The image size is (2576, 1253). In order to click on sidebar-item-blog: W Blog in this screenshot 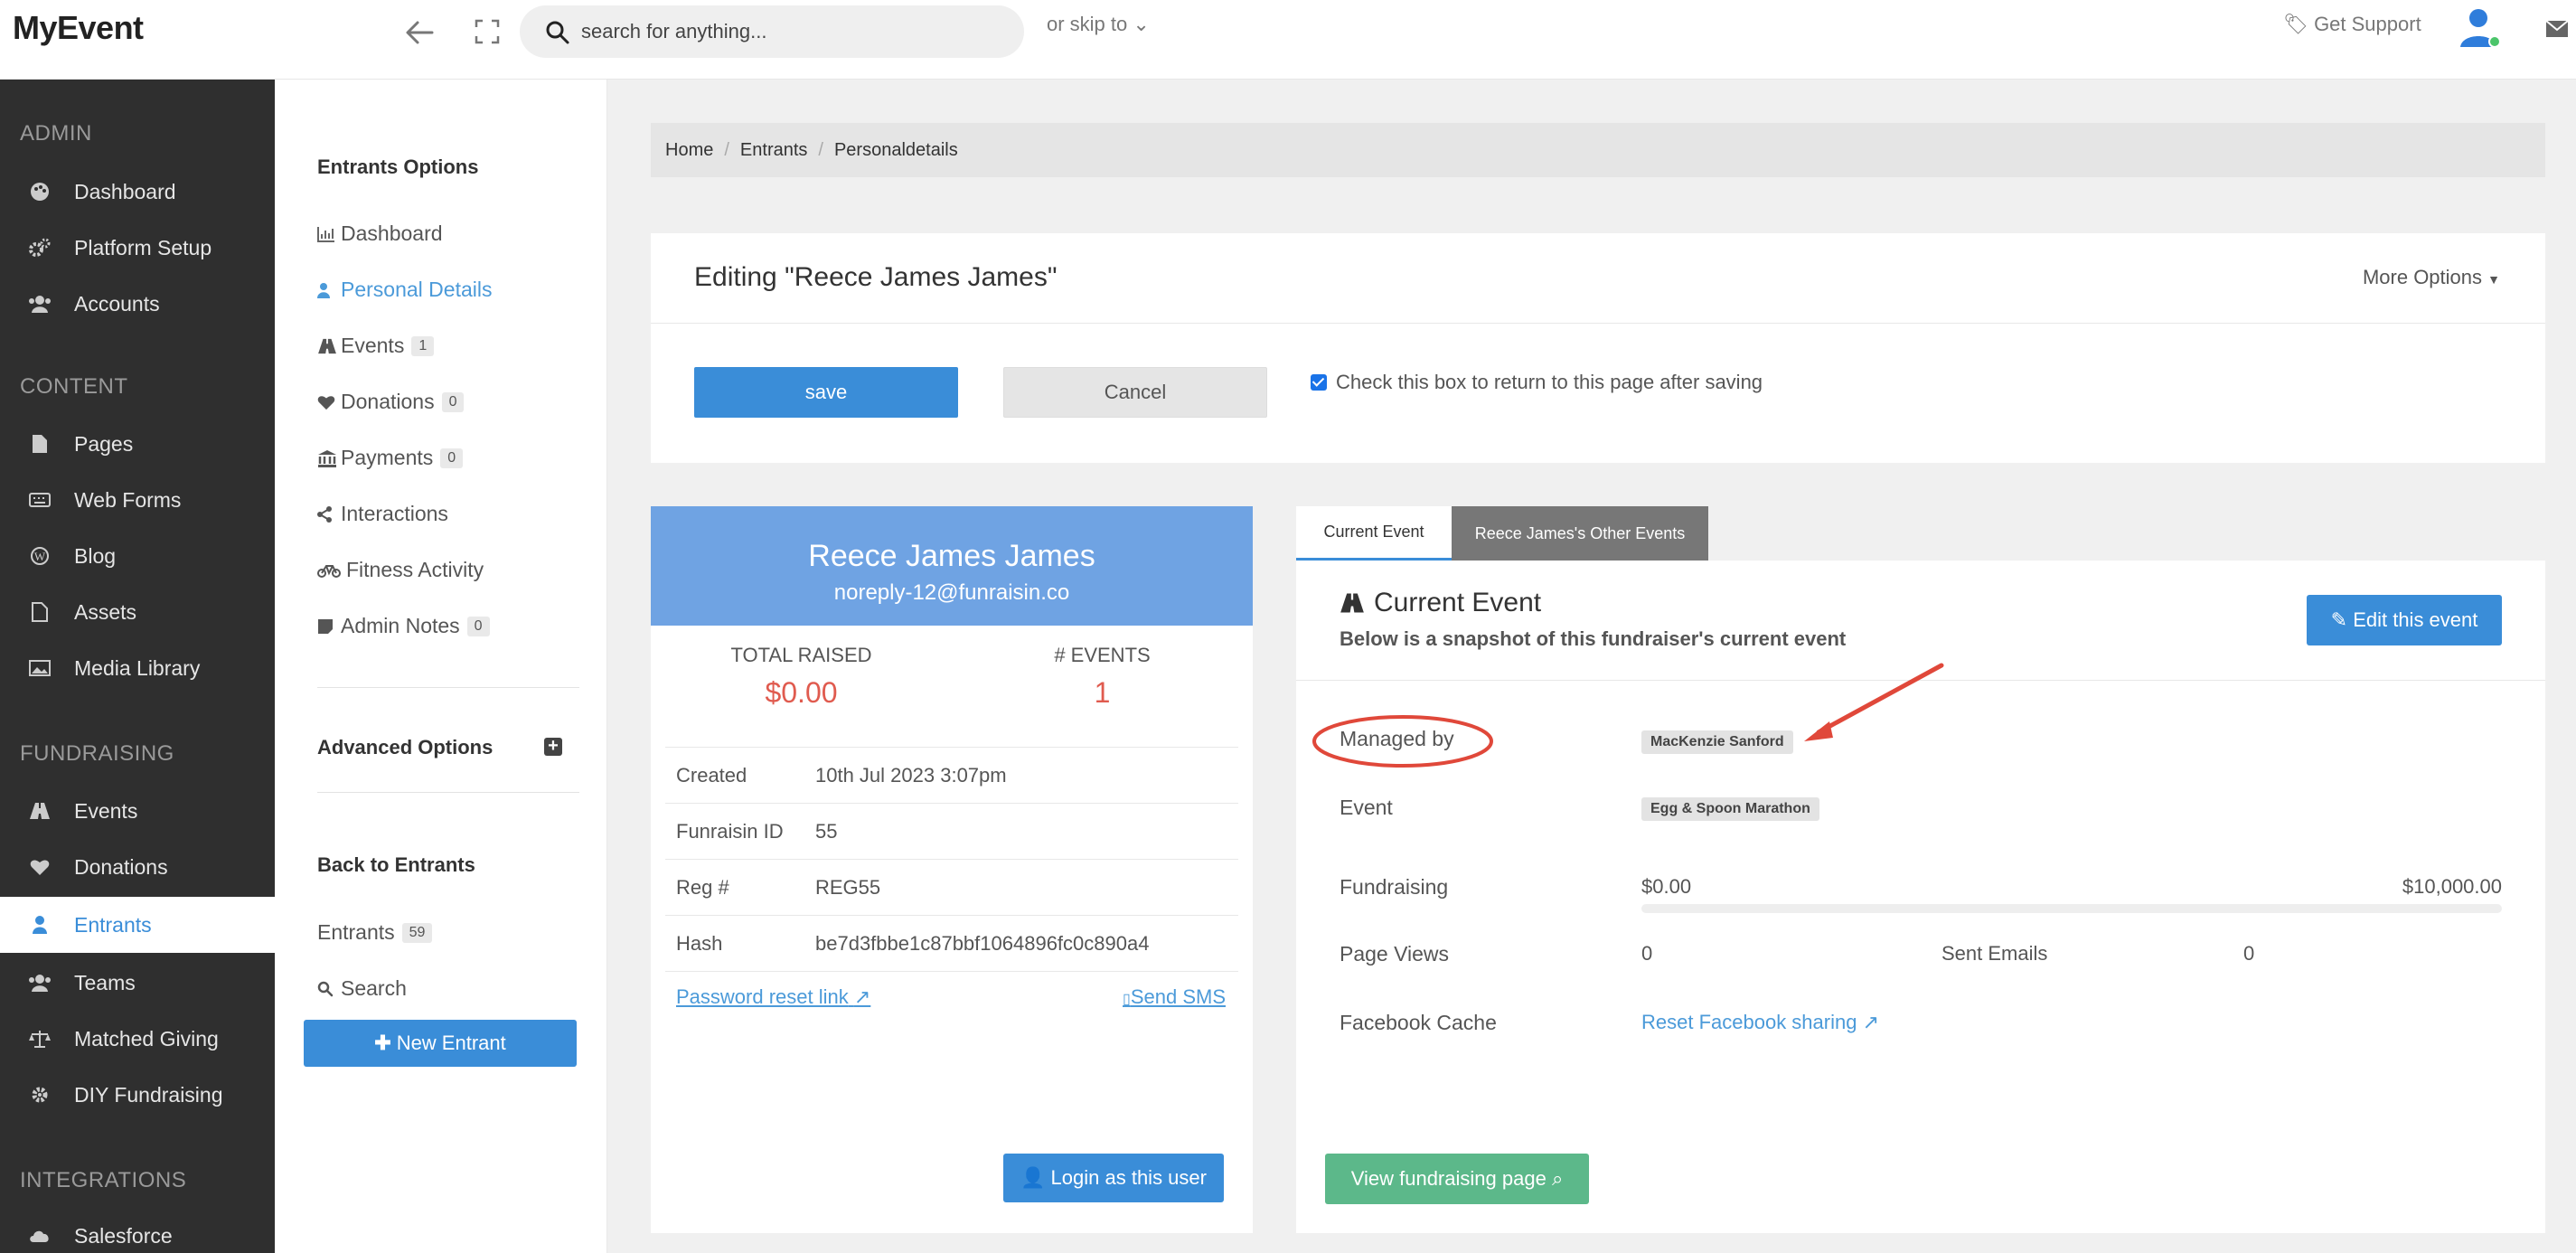, I will do `click(137, 556)`.